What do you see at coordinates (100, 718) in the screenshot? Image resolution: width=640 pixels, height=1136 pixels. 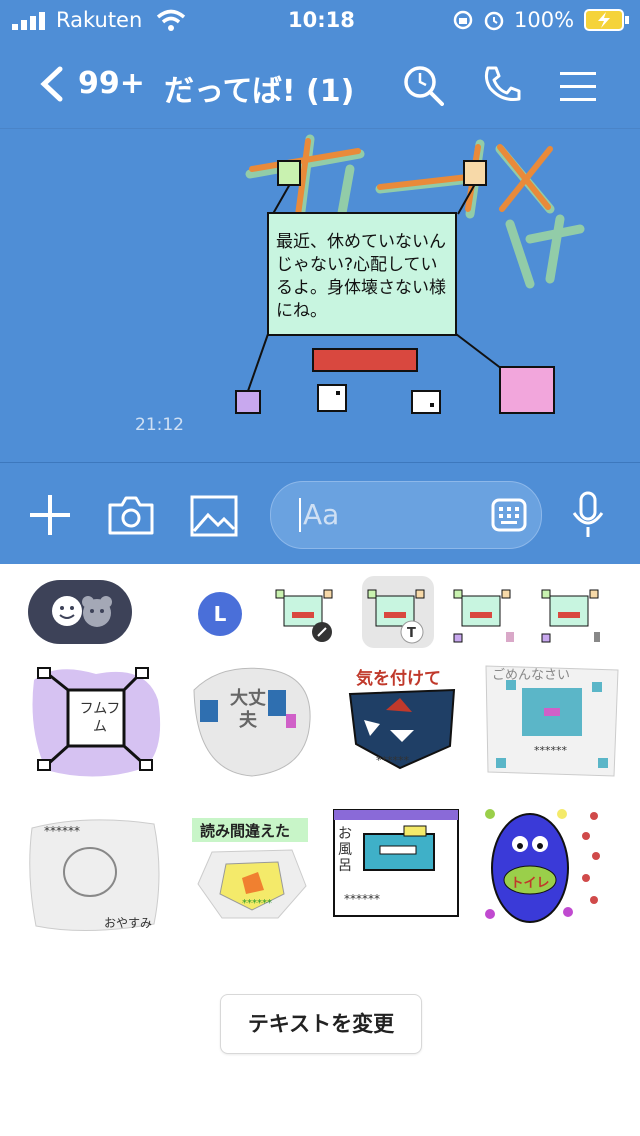 I see `sticker-text: フムフム` at bounding box center [100, 718].